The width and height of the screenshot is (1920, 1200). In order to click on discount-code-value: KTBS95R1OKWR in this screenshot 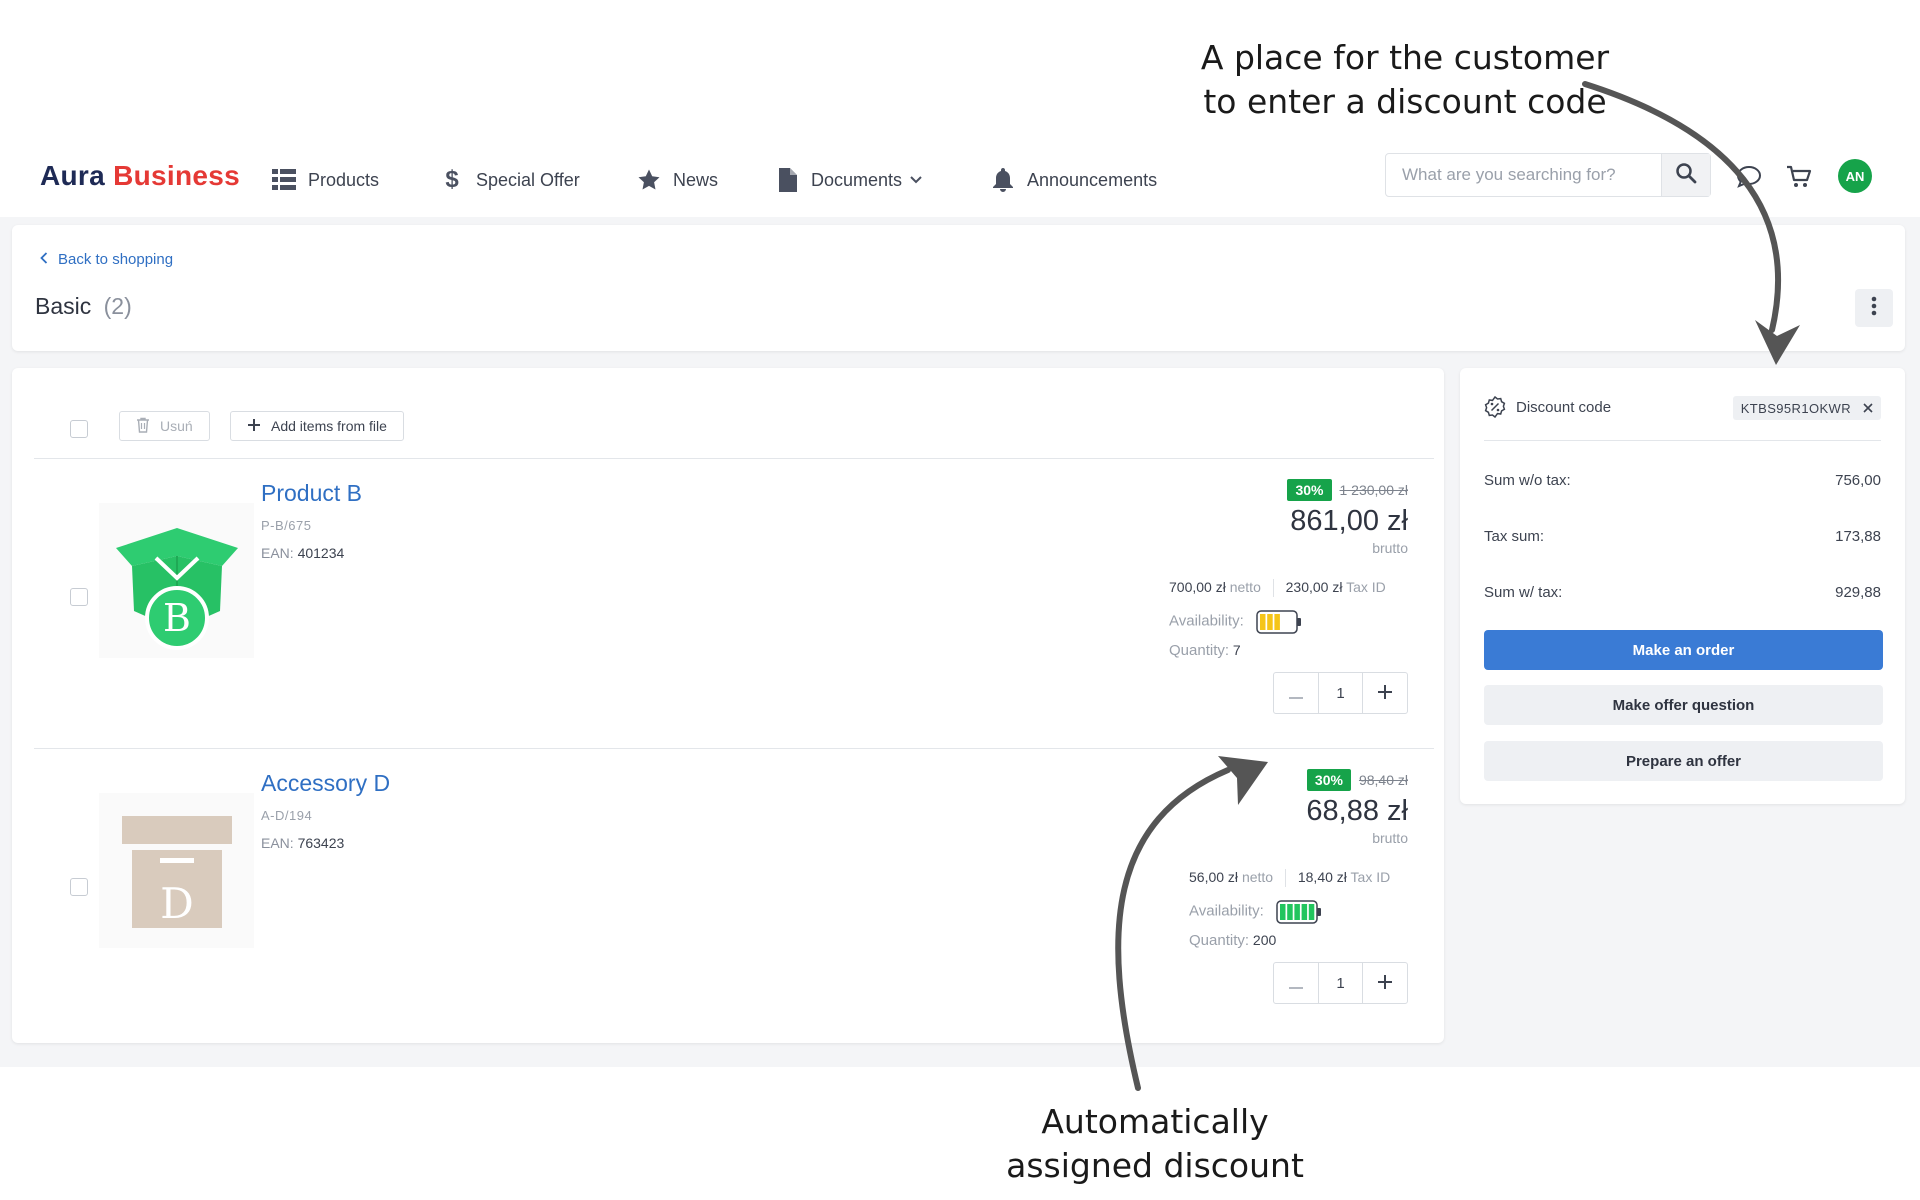, I will do `click(1795, 408)`.